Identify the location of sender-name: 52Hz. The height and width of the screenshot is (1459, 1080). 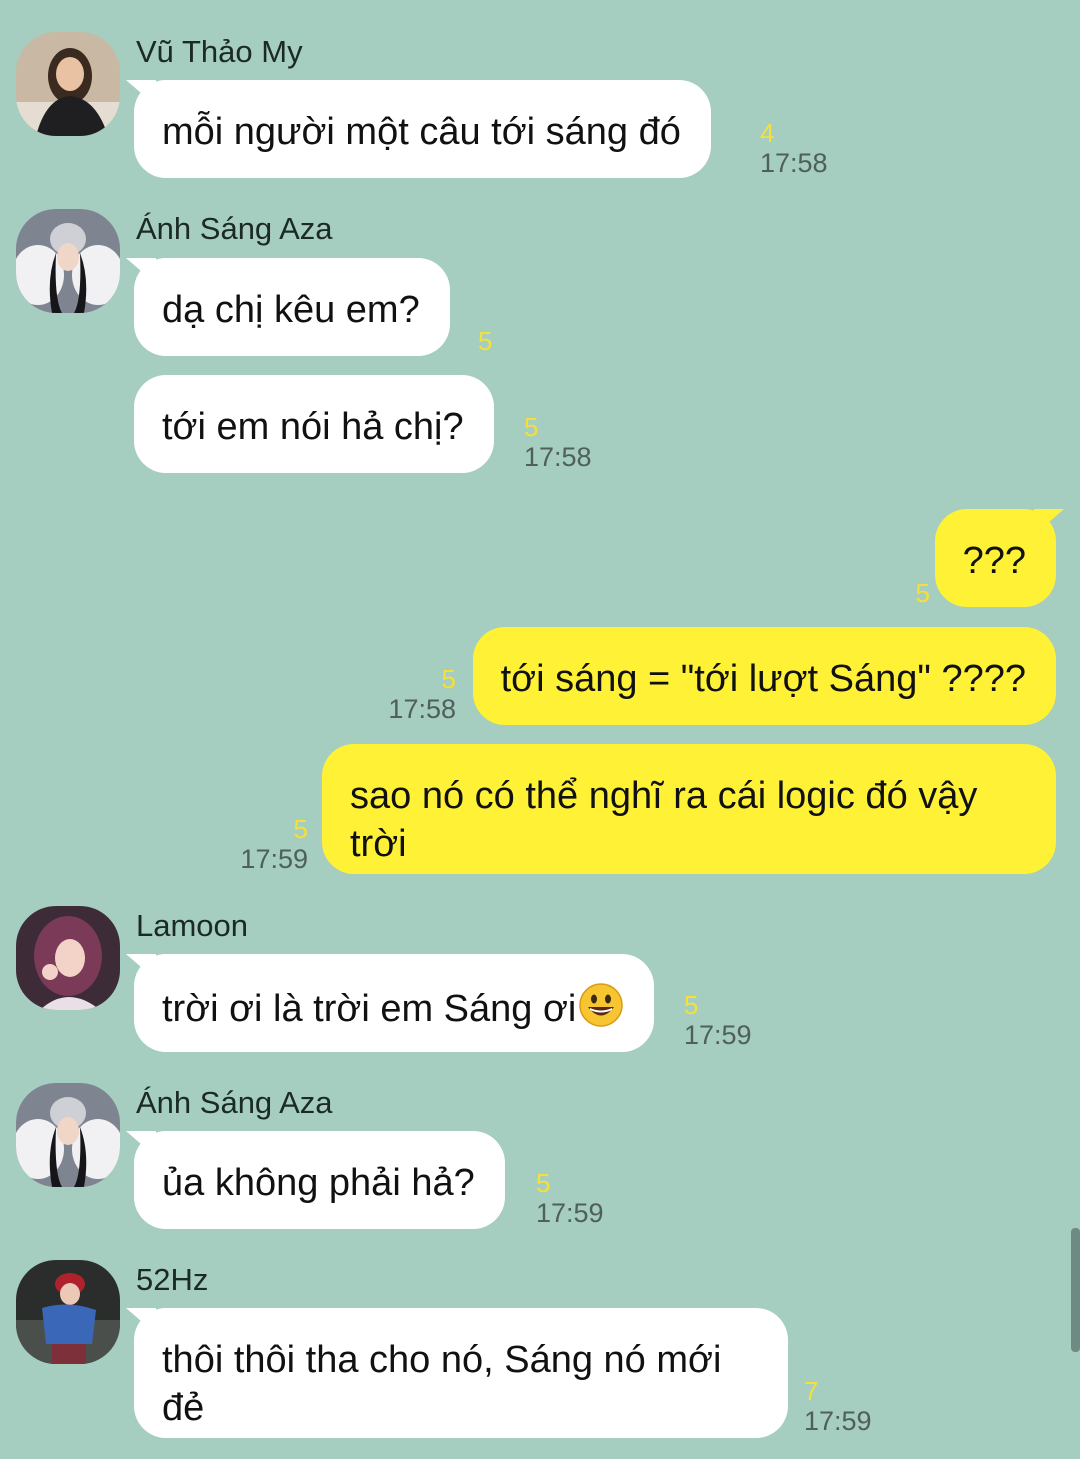
(172, 1279).